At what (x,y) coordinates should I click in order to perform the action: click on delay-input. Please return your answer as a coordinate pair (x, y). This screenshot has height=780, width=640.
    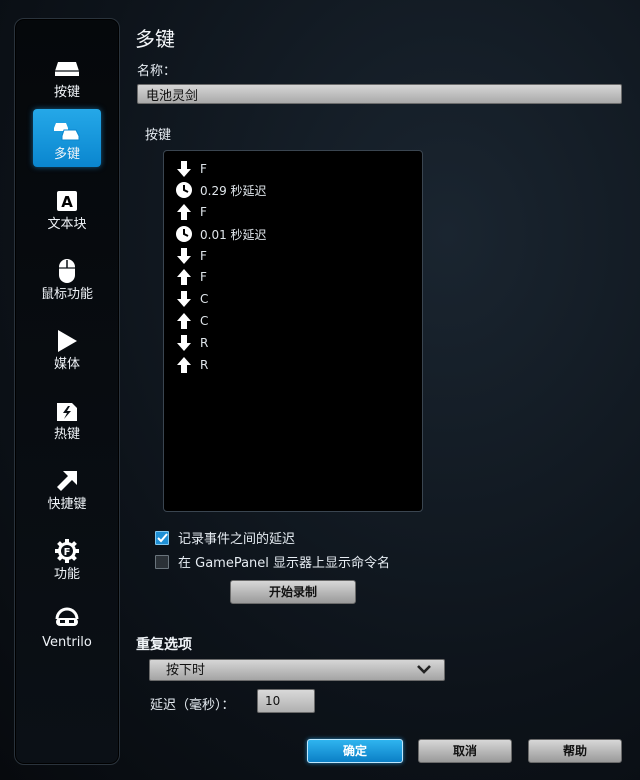
    Looking at the image, I should click on (286, 701).